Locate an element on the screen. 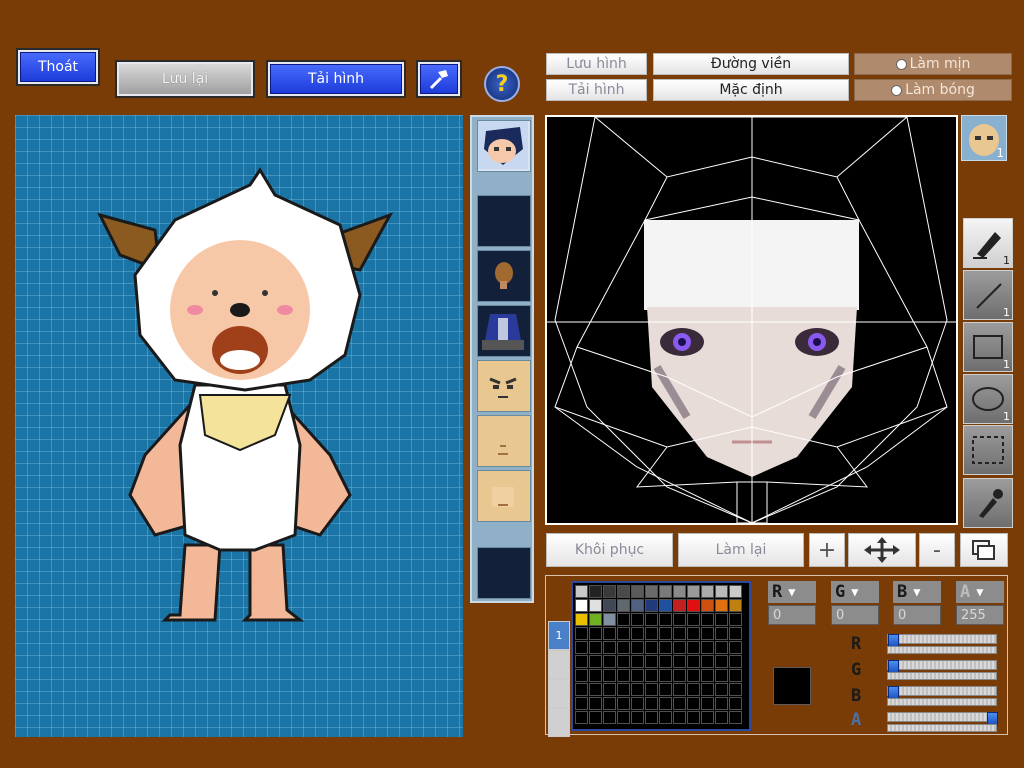 Image resolution: width=1024 pixels, height=768 pixels. shine-radio: Làm bóng is located at coordinates (933, 90).